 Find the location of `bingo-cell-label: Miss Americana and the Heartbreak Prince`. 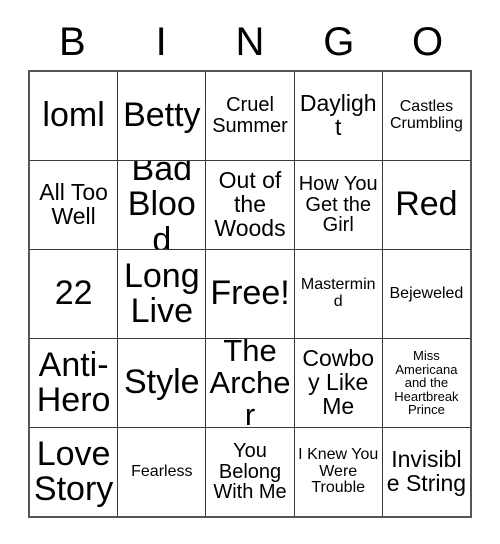

bingo-cell-label: Miss Americana and the Heartbreak Prince is located at coordinates (426, 383).